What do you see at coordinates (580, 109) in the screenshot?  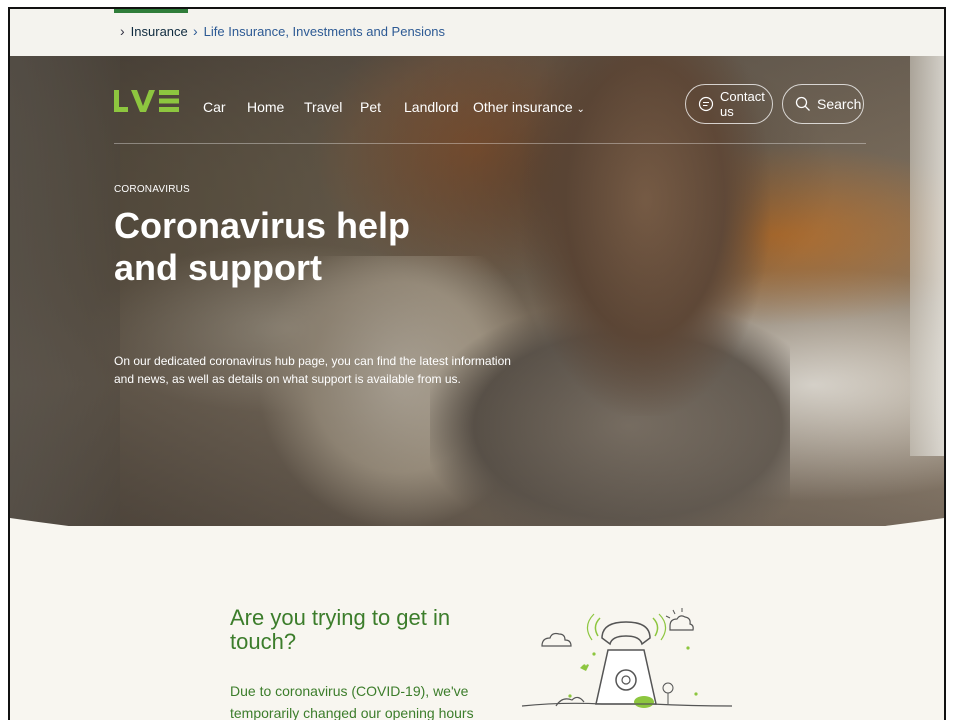 I see `chevron-down-icon: ⌄` at bounding box center [580, 109].